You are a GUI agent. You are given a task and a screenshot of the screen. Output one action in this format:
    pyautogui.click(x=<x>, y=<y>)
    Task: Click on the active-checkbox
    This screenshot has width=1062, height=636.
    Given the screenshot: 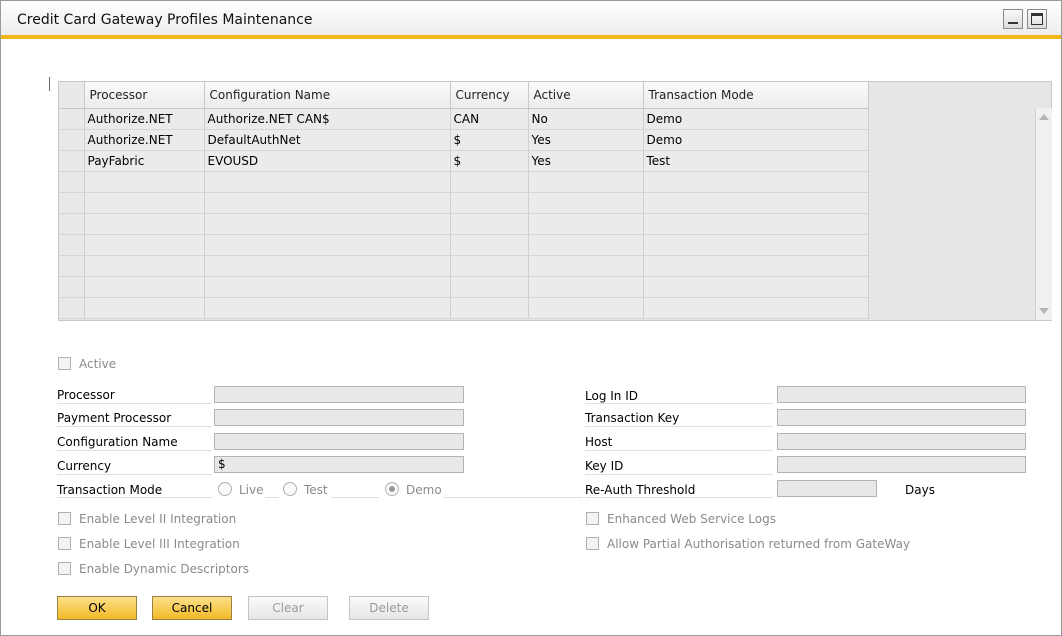 What is the action you would take?
    pyautogui.click(x=64, y=363)
    